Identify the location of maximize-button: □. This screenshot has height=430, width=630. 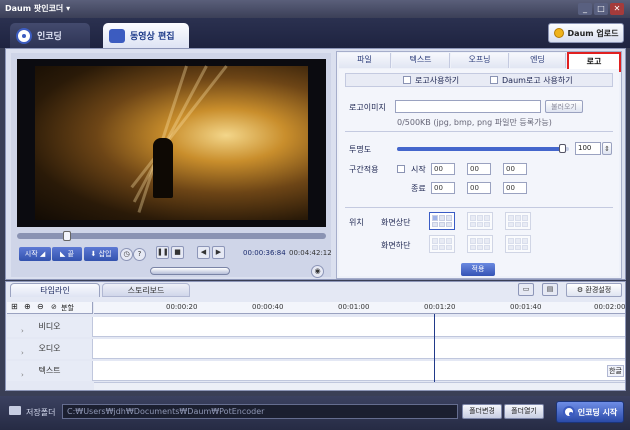
(601, 9).